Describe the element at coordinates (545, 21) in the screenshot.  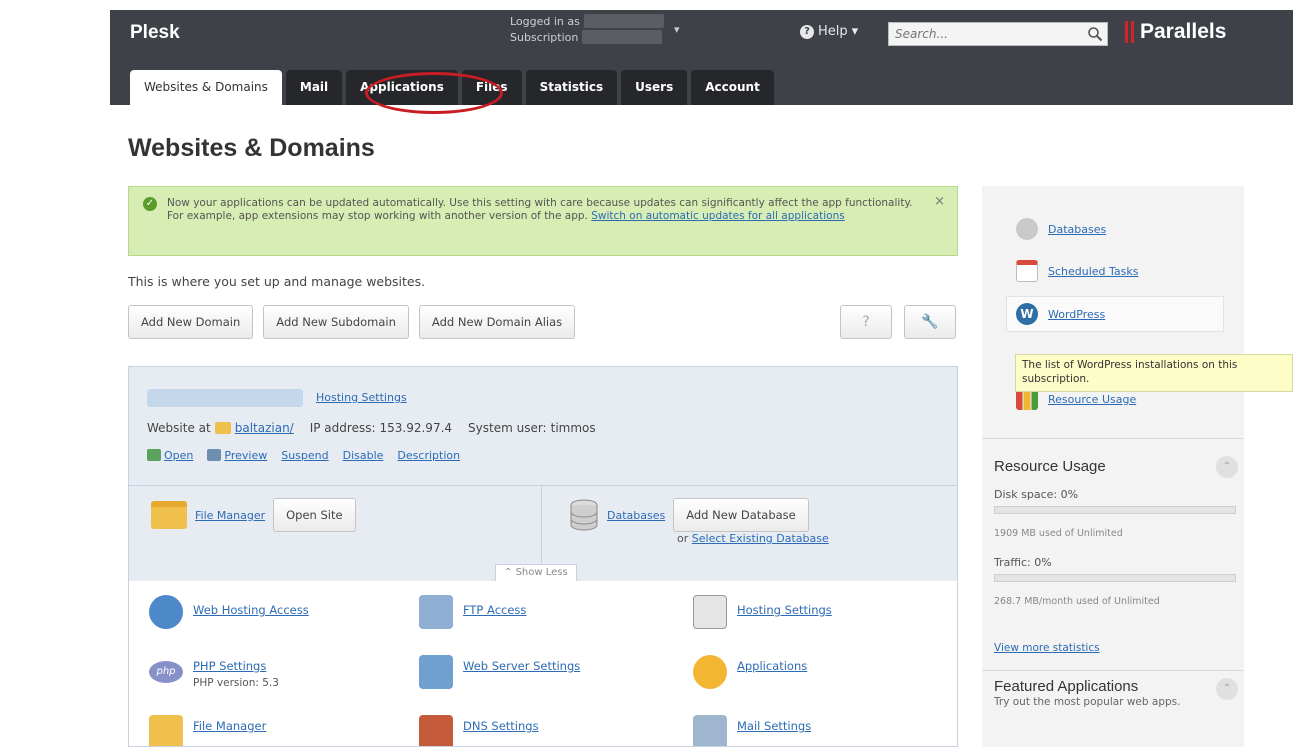
I see `logged-in-label: Logged in as` at that location.